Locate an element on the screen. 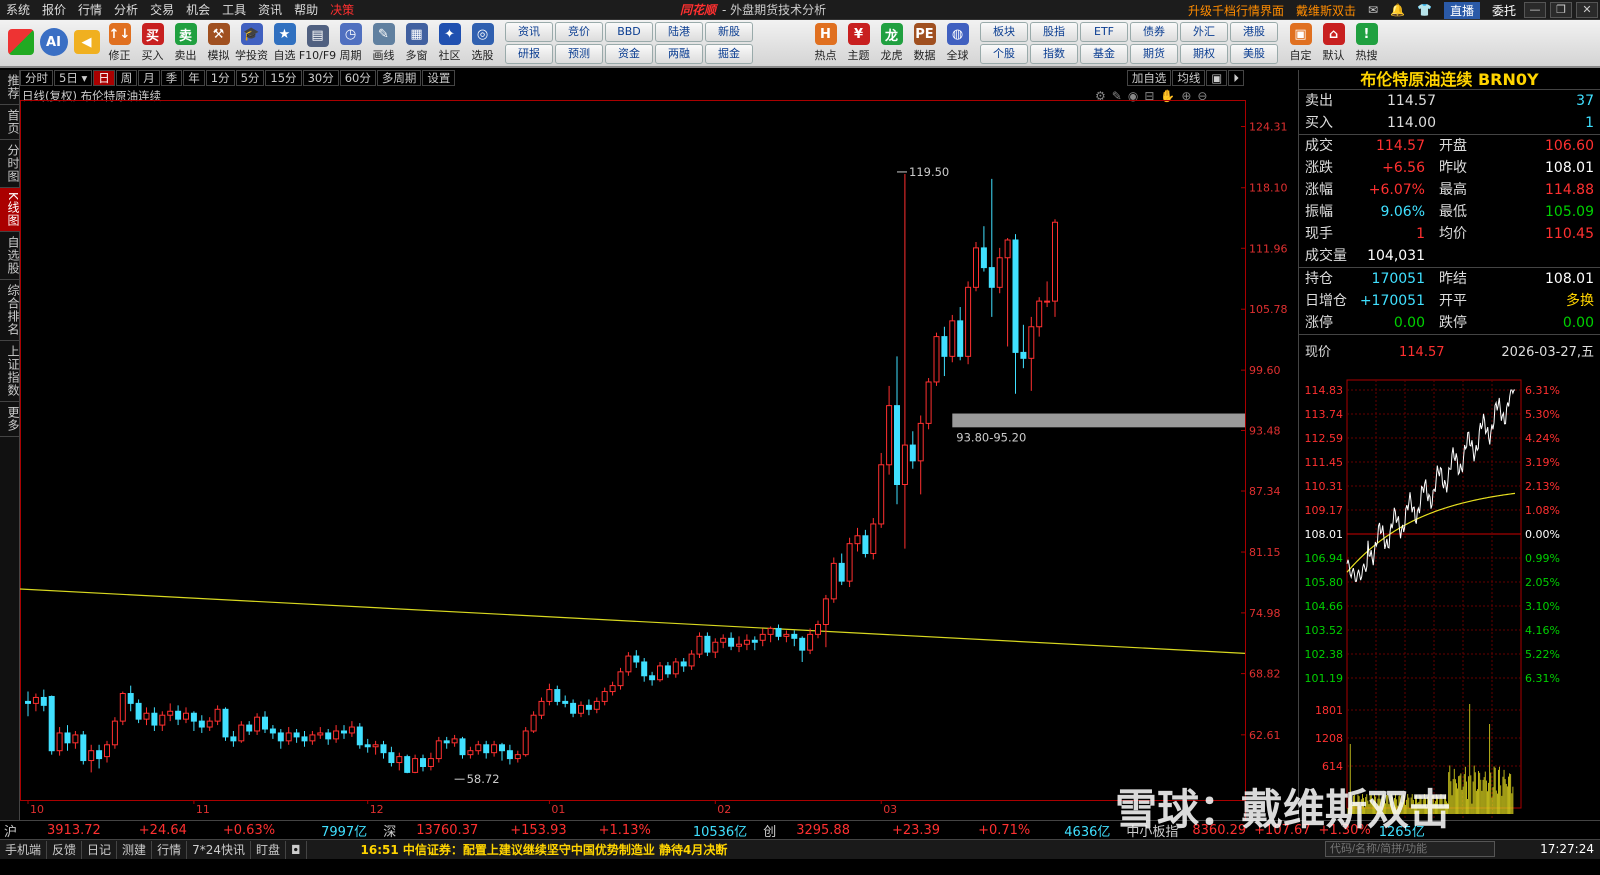 The height and width of the screenshot is (875, 1600). buttons-button-6: ▤ F10/F9 is located at coordinates (317, 43).